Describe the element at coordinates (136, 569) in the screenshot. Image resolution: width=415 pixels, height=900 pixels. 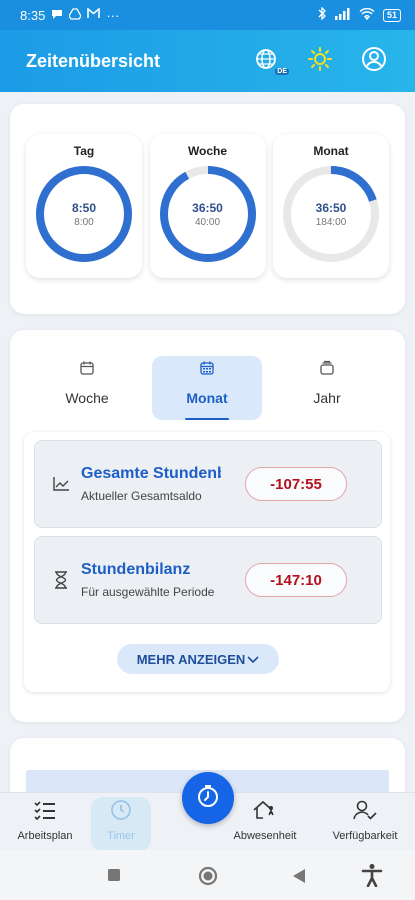
I see `row-title: Stundenbilanz` at that location.